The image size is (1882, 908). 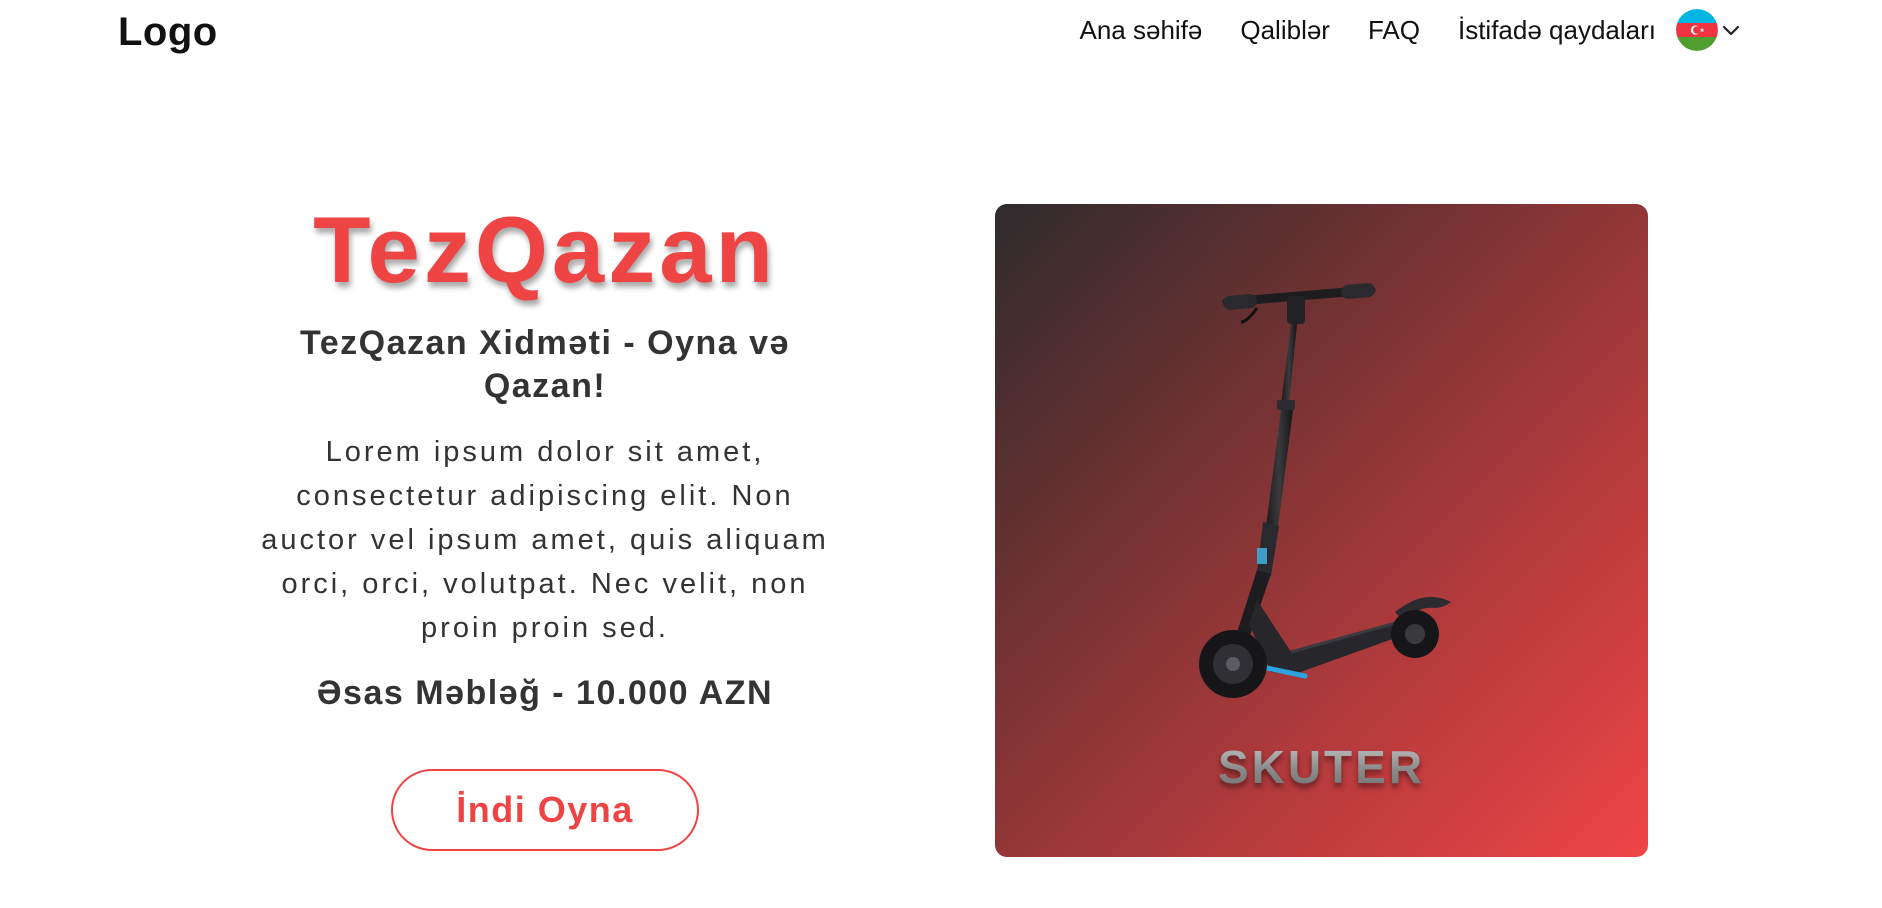 I want to click on chevron-down-icon, so click(x=1731, y=30).